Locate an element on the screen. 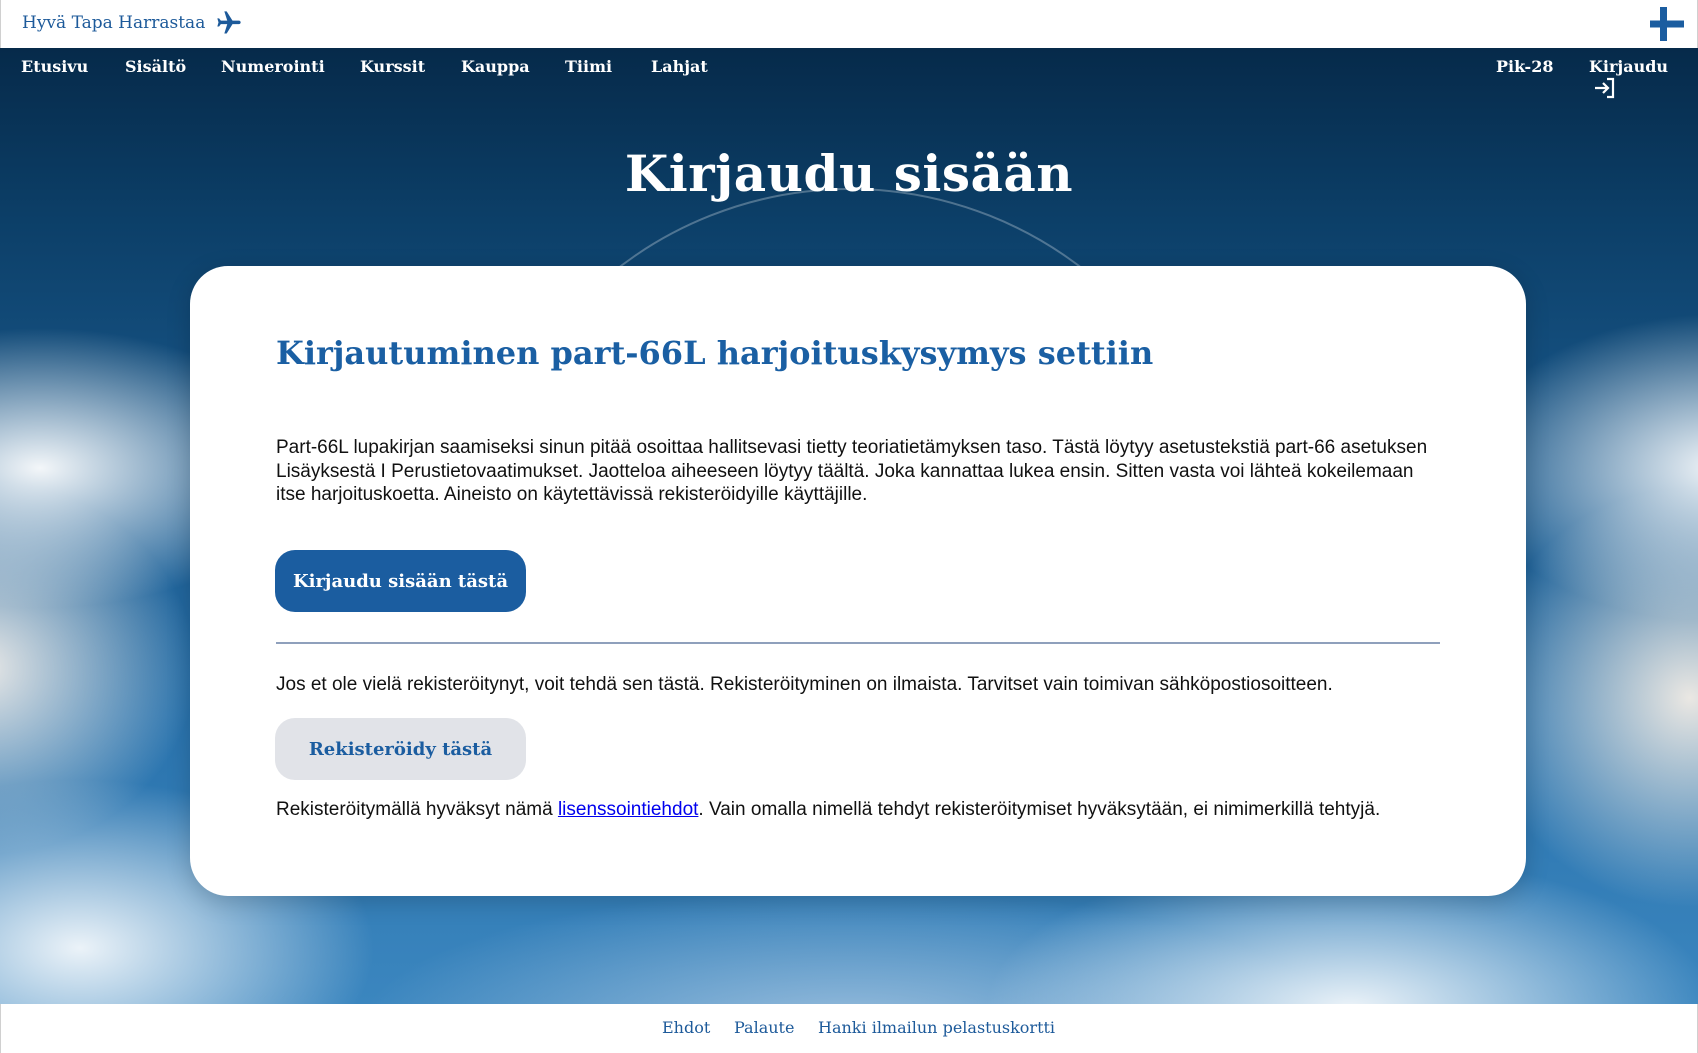  license-link: lisenssointiehdot is located at coordinates (628, 809).